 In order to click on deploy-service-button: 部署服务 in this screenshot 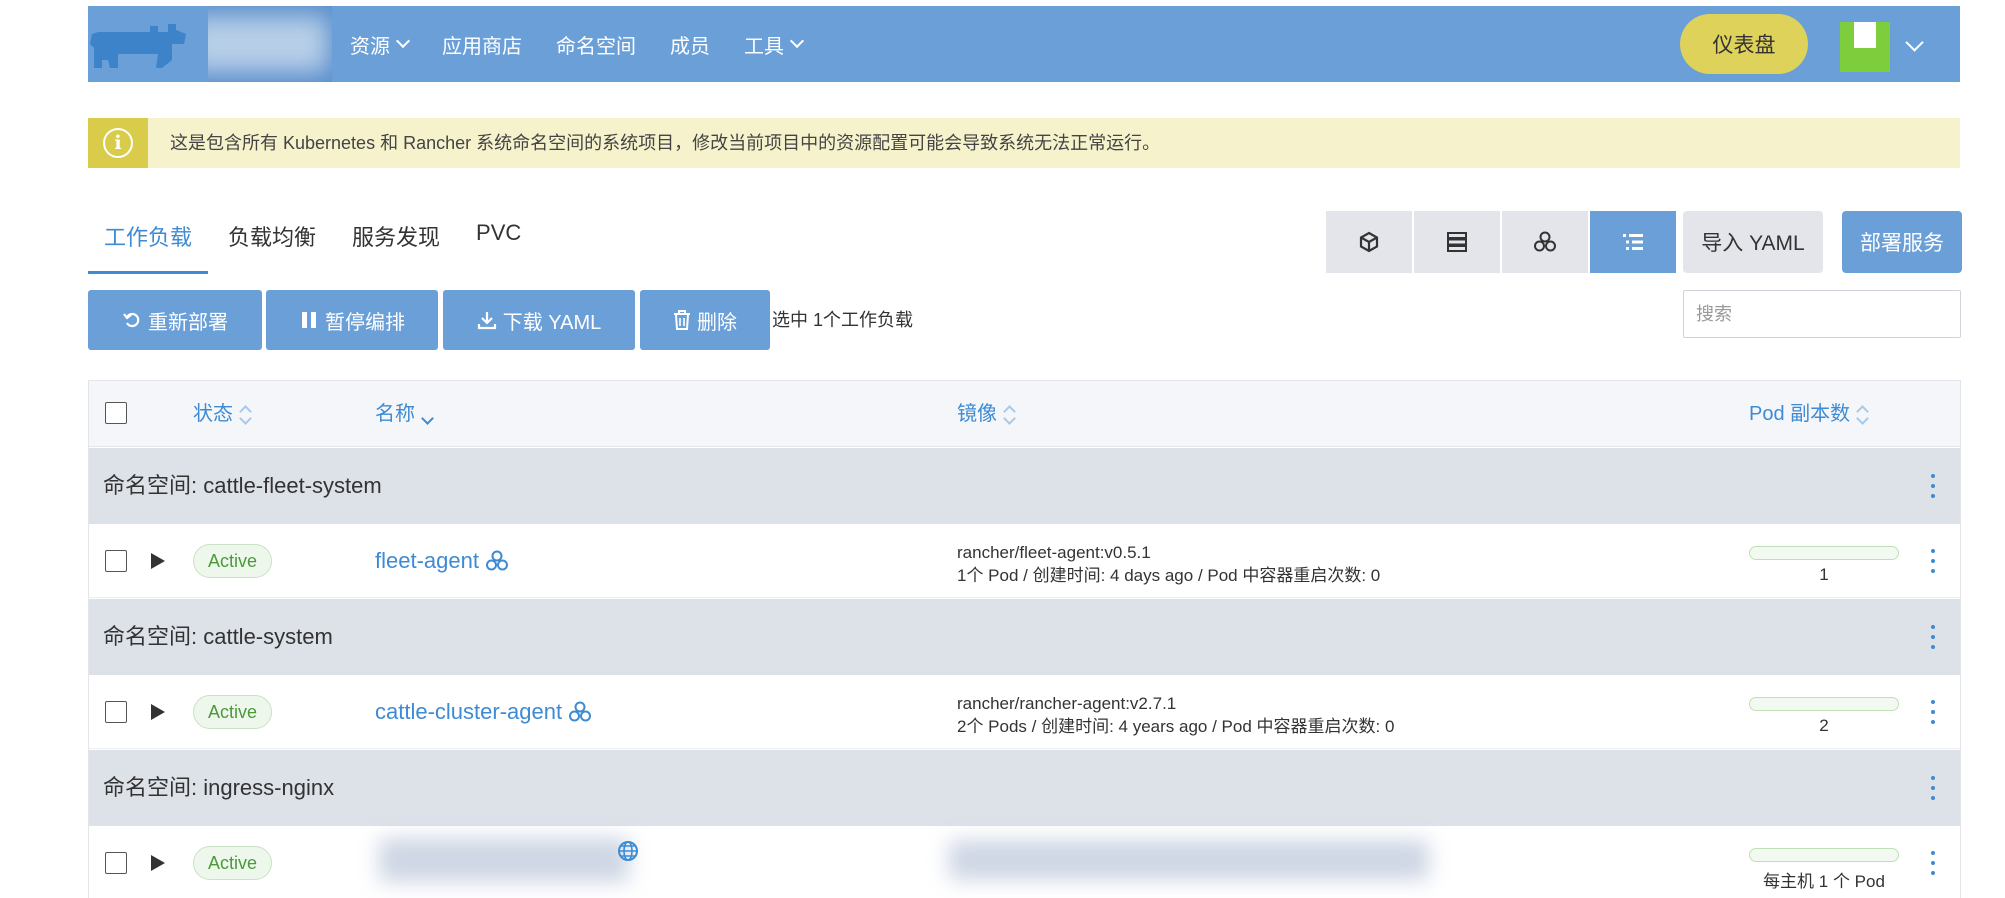, I will do `click(1902, 242)`.